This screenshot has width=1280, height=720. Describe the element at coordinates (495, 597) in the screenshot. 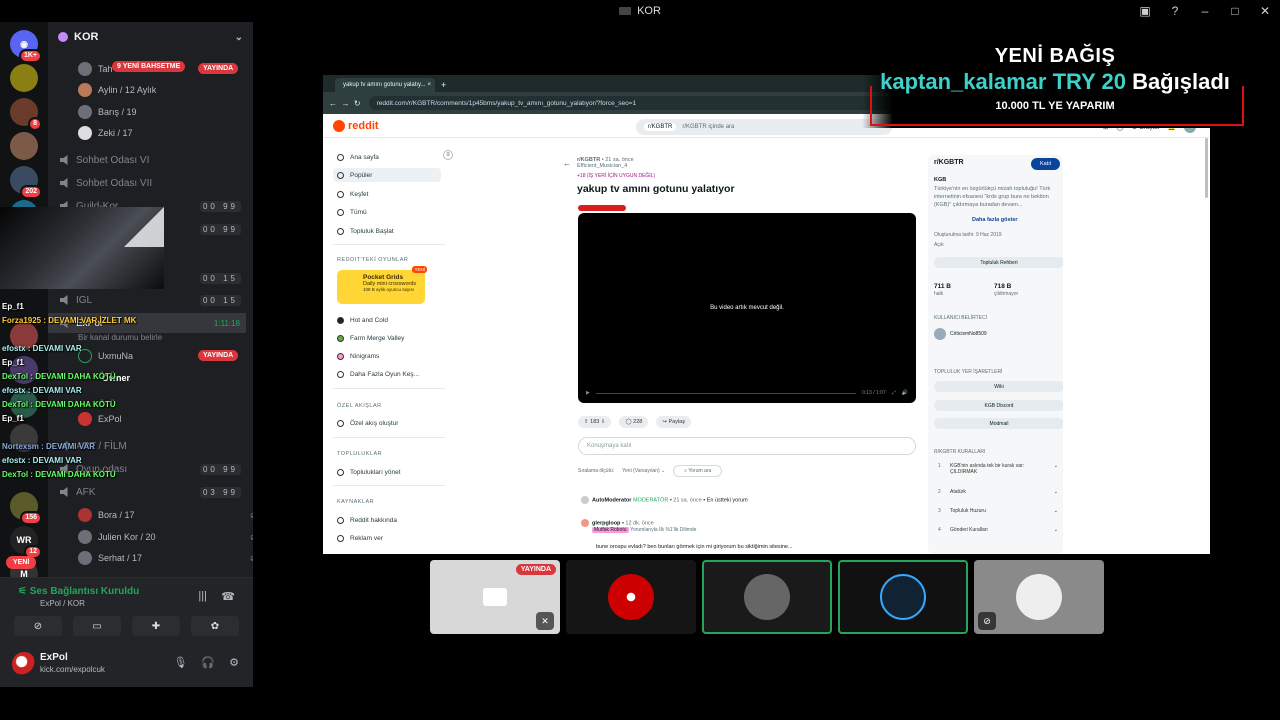

I see `stream-tile: YAYINDA ✕` at that location.